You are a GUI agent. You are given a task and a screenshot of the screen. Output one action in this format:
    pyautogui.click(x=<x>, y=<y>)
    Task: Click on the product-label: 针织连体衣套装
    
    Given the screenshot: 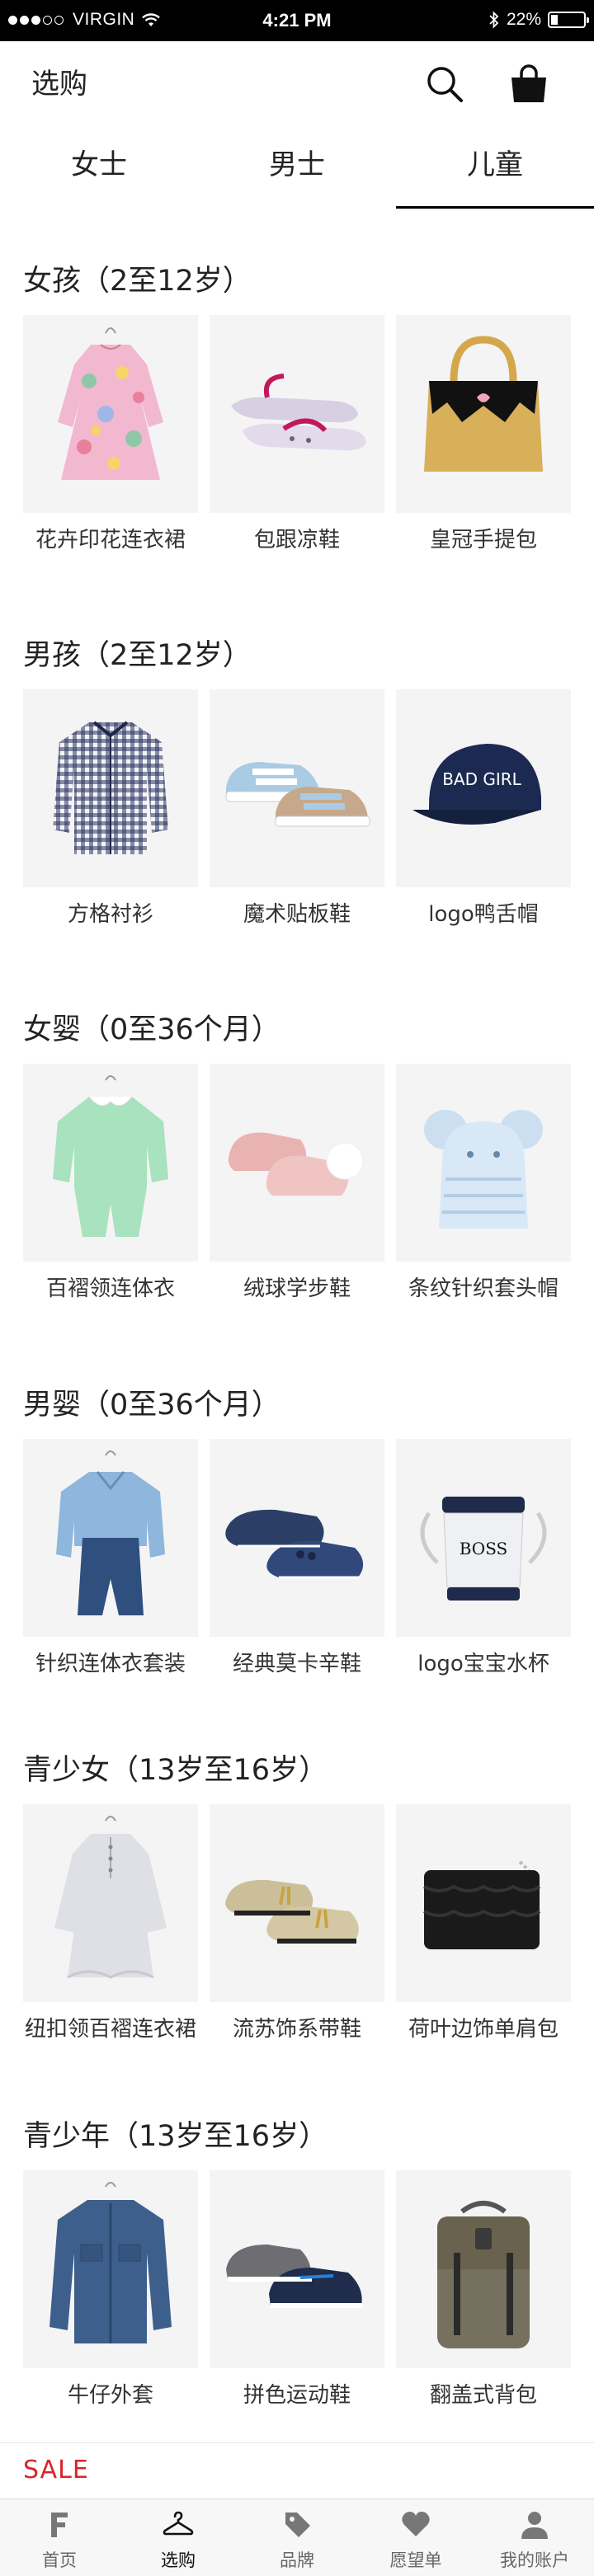 What is the action you would take?
    pyautogui.click(x=110, y=1664)
    